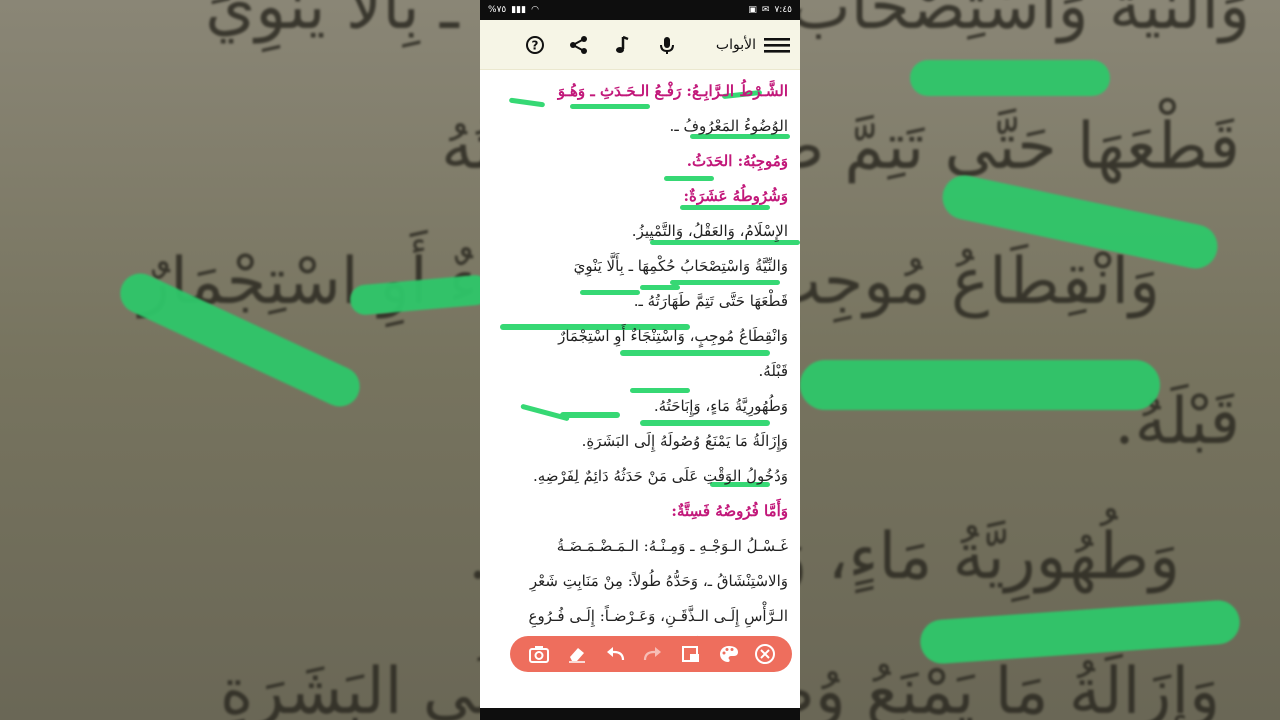 Image resolution: width=1280 pixels, height=720 pixels. Describe the element at coordinates (535, 10) in the screenshot. I see `wifi-icon: ◠` at that location.